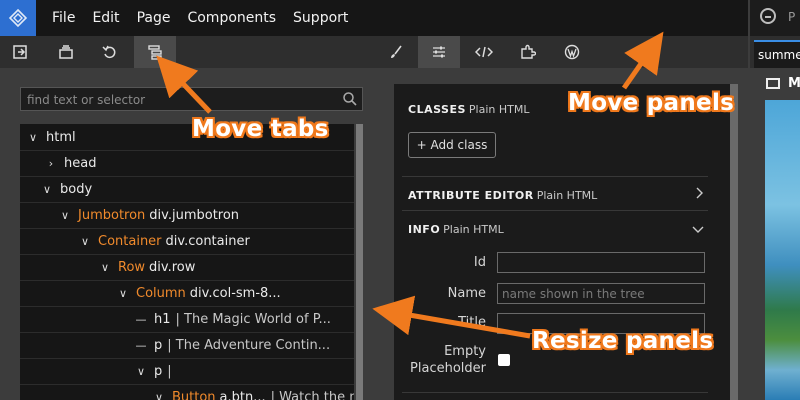 The image size is (800, 400). What do you see at coordinates (651, 103) in the screenshot?
I see `callout-move-panels: Move panels` at bounding box center [651, 103].